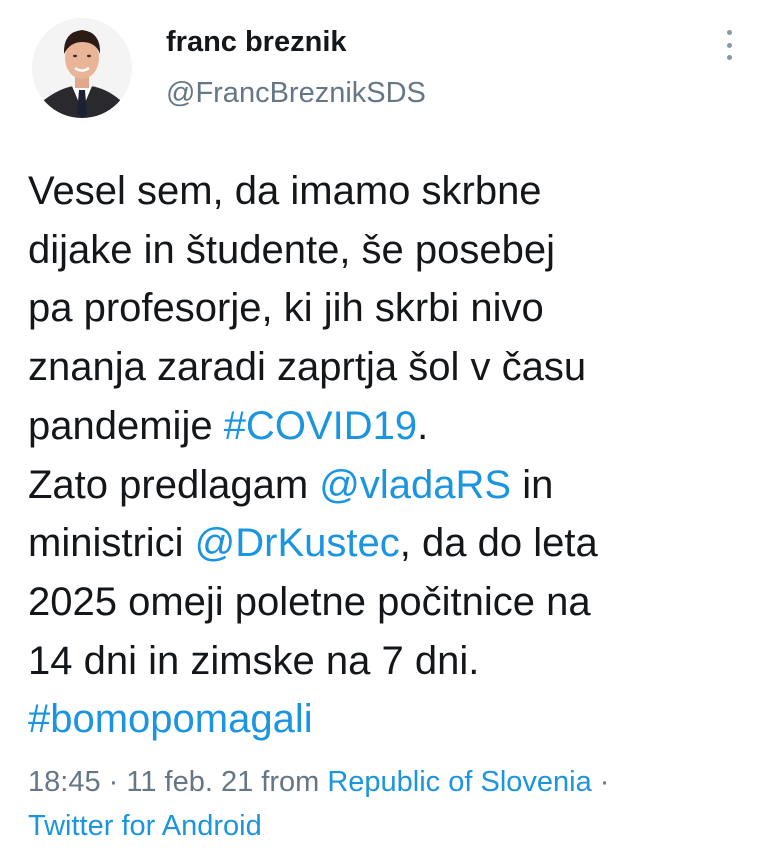 Image resolution: width=771 pixels, height=860 pixels. I want to click on tweet-text-segment: , da do leta, so click(498, 543).